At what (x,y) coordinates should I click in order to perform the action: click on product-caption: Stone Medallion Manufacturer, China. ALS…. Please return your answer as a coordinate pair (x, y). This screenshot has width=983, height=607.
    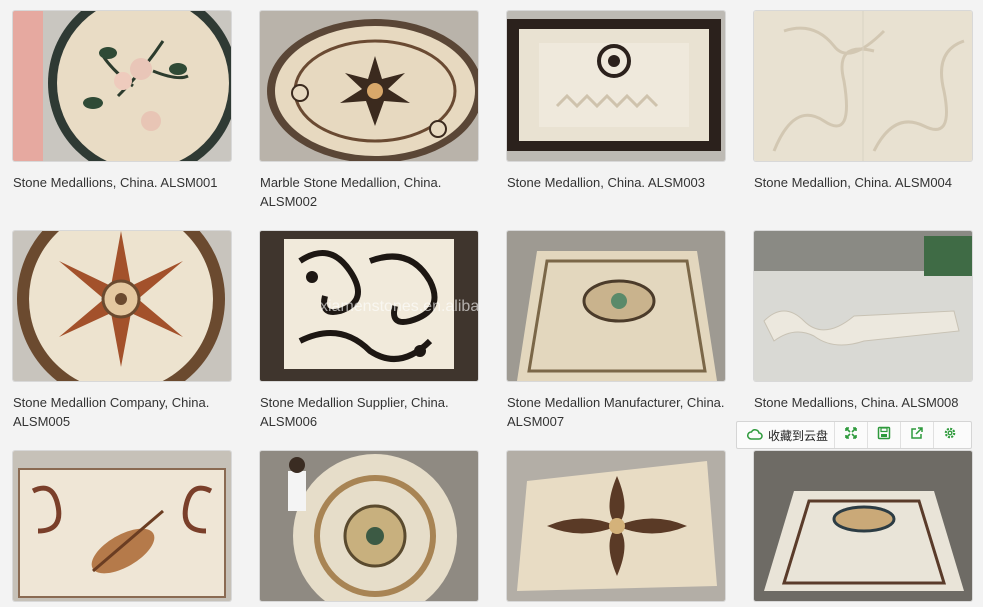
    Looking at the image, I should click on (619, 412).